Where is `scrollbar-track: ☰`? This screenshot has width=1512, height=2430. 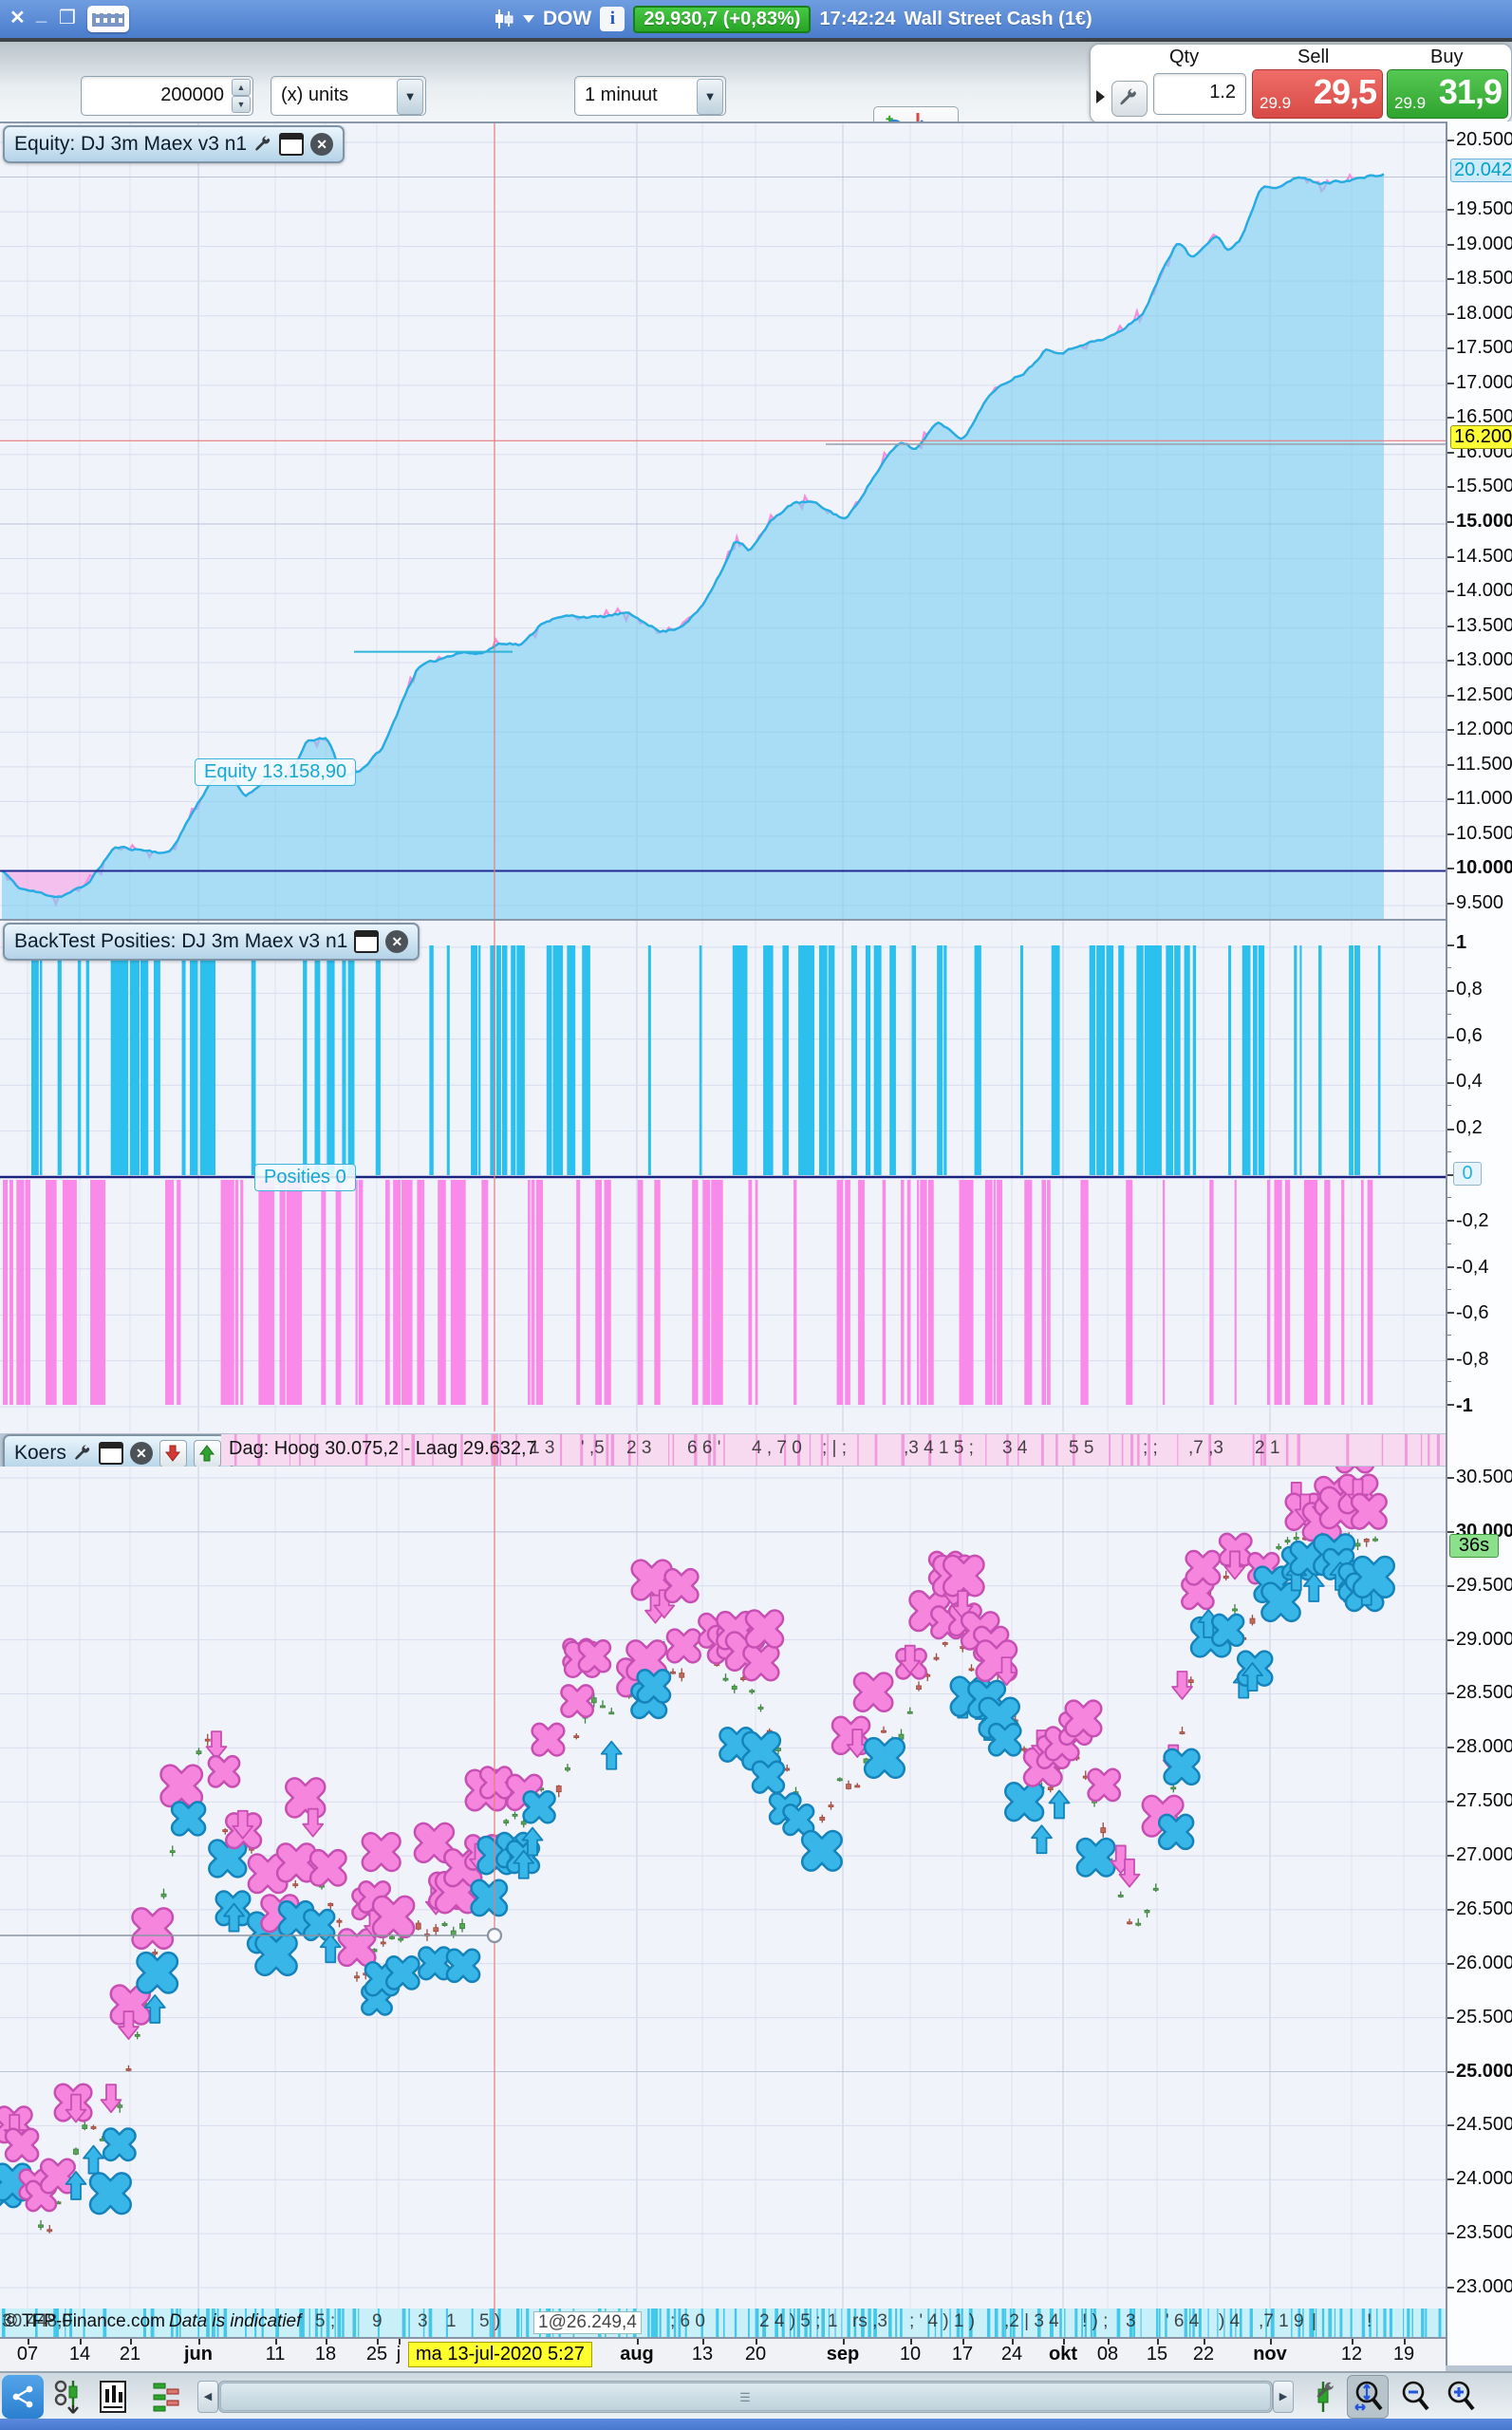 scrollbar-track: ☰ is located at coordinates (745, 2397).